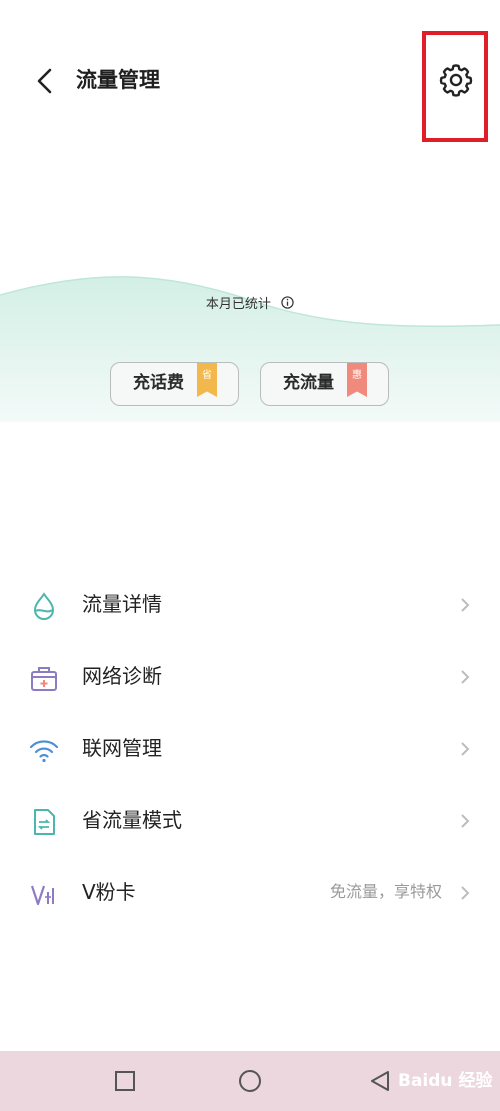 This screenshot has height=1111, width=500. What do you see at coordinates (207, 380) in the screenshot?
I see `save-badge: 省` at bounding box center [207, 380].